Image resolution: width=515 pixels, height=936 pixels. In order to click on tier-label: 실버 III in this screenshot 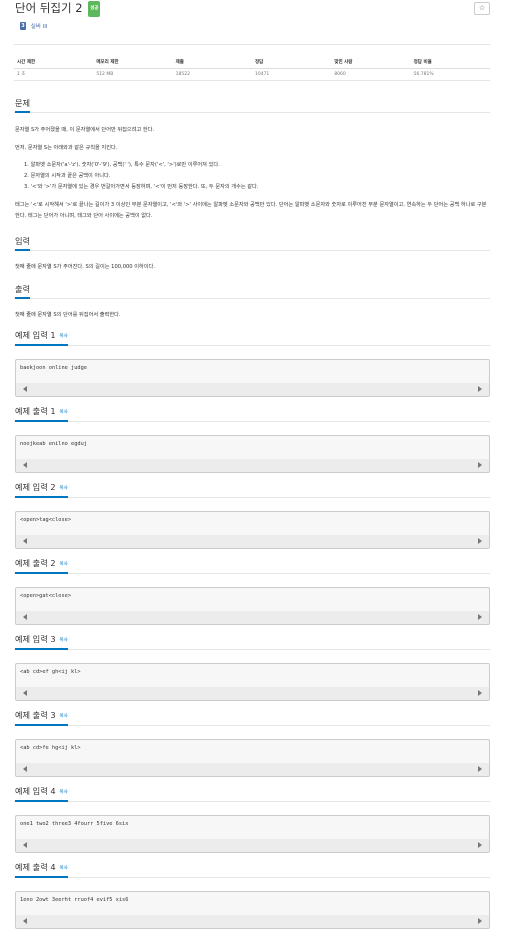, I will do `click(39, 27)`.